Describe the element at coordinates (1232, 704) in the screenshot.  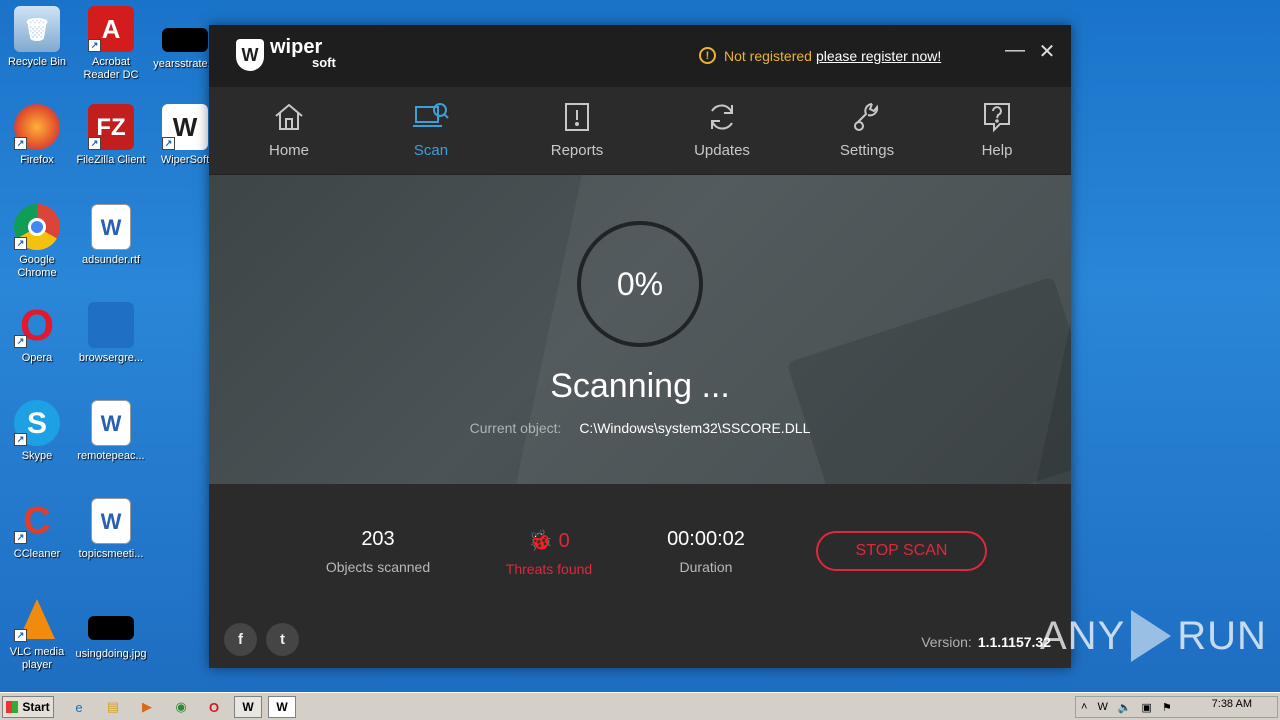
I see `taskbar-clock: 7:38 AM` at that location.